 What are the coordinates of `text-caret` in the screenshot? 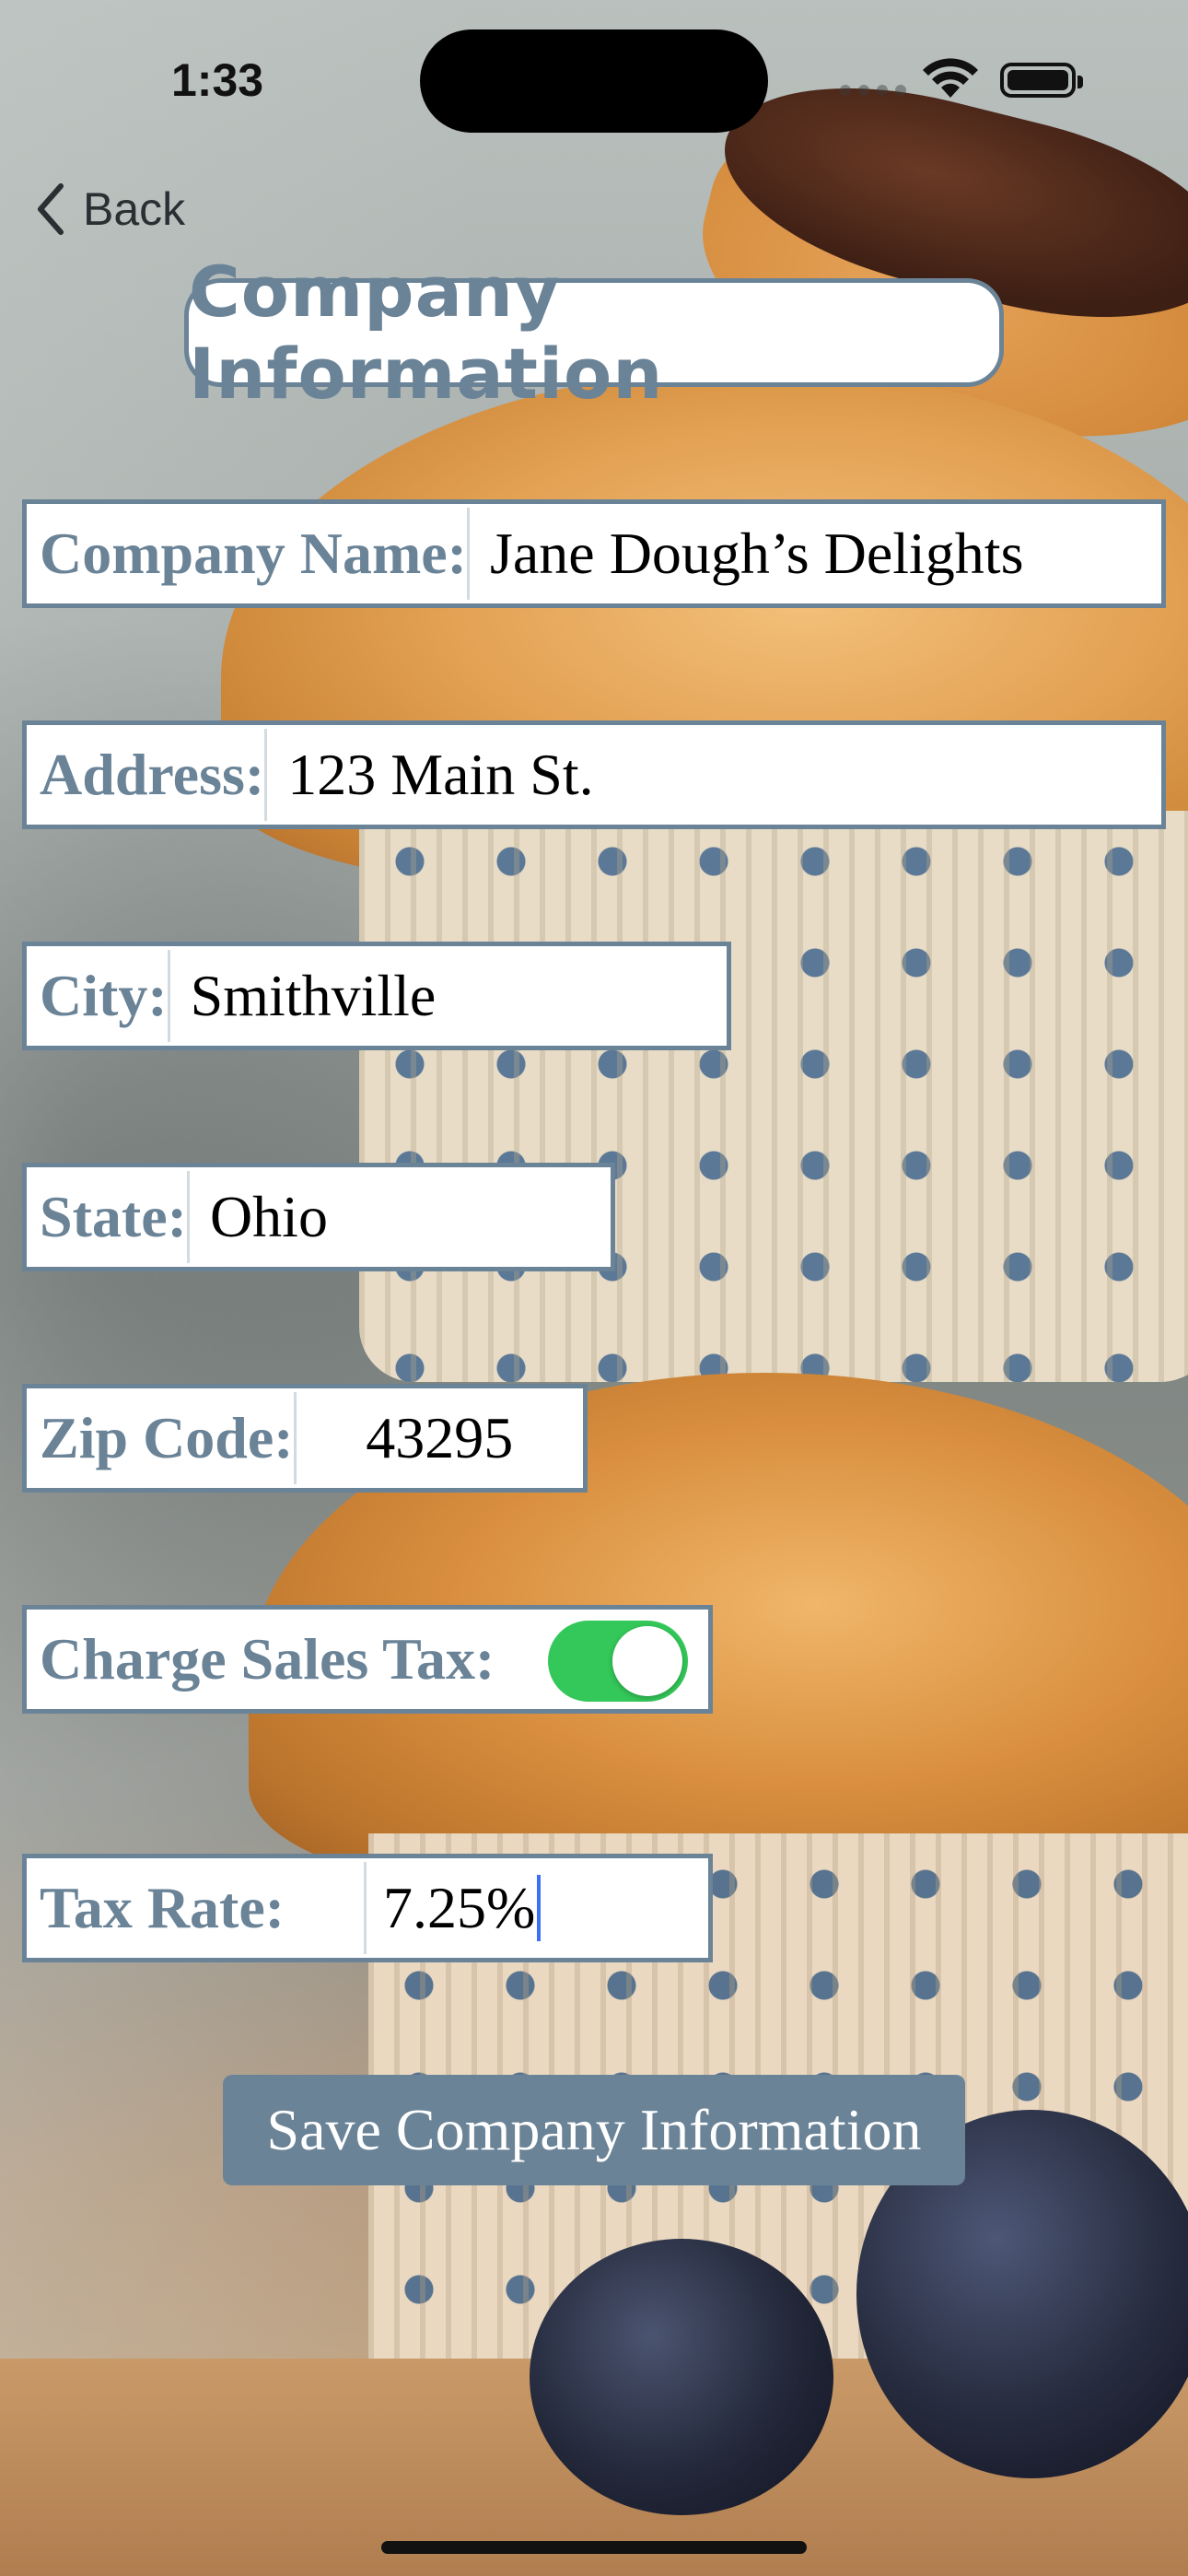 It's located at (539, 1908).